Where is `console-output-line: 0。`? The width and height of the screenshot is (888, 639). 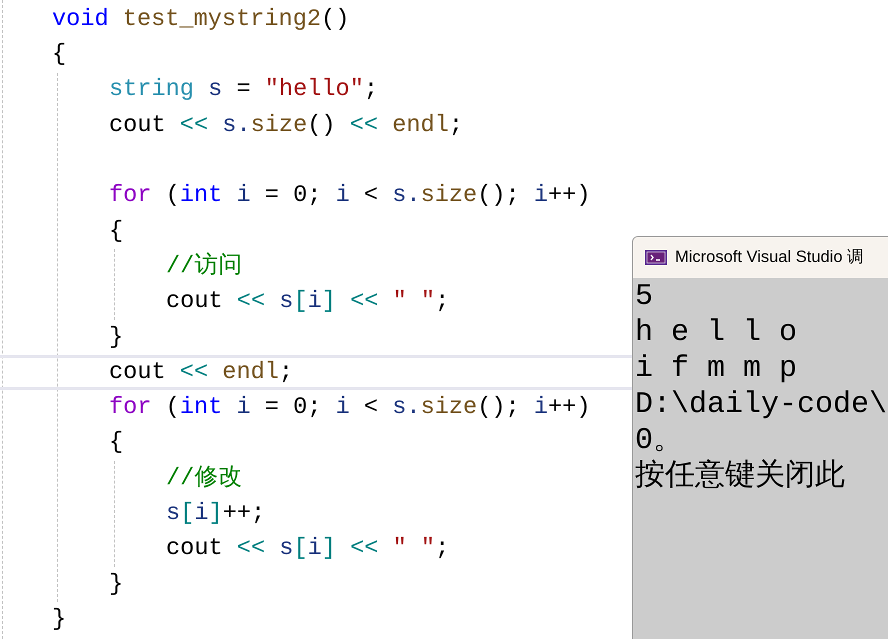
console-output-line: 0。 is located at coordinates (659, 441).